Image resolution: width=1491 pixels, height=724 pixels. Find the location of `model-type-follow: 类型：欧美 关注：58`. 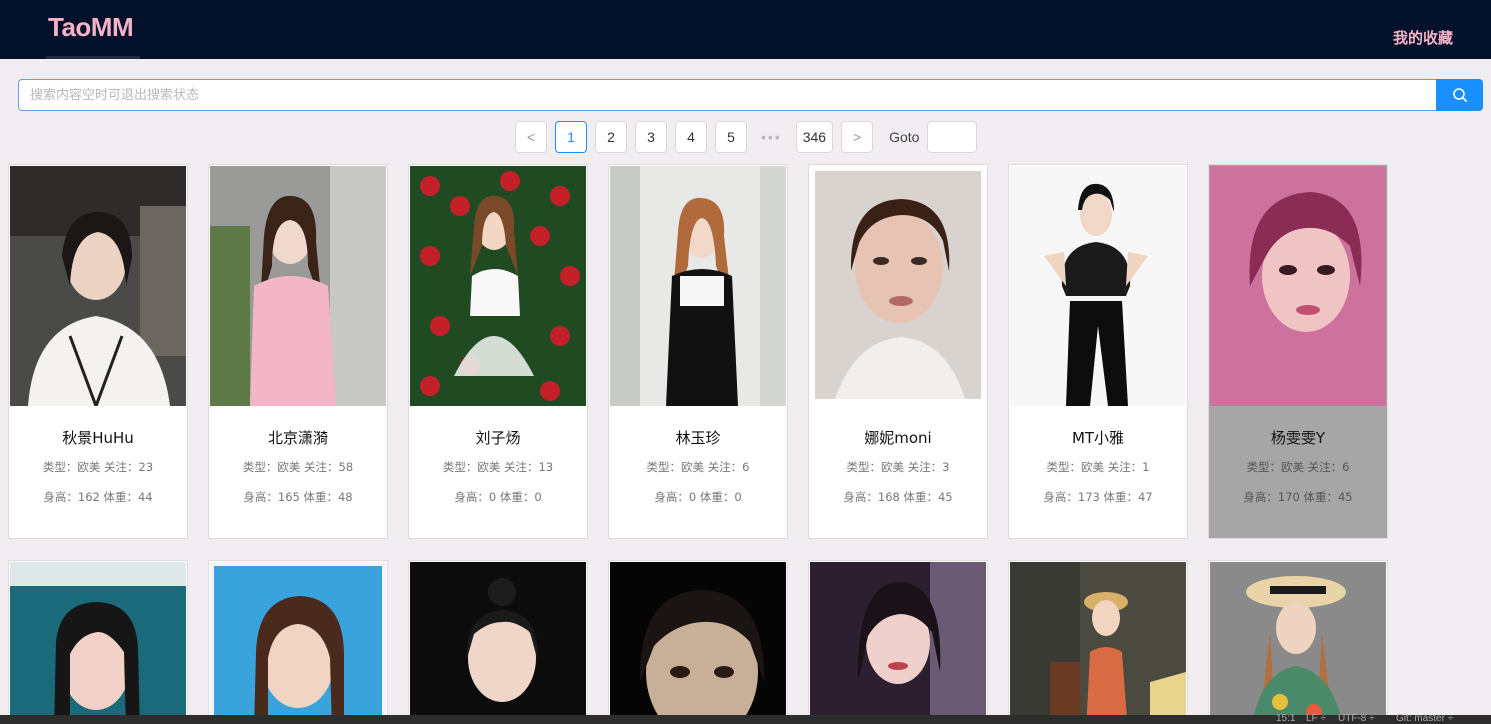

model-type-follow: 类型：欧美 关注：58 is located at coordinates (298, 467).